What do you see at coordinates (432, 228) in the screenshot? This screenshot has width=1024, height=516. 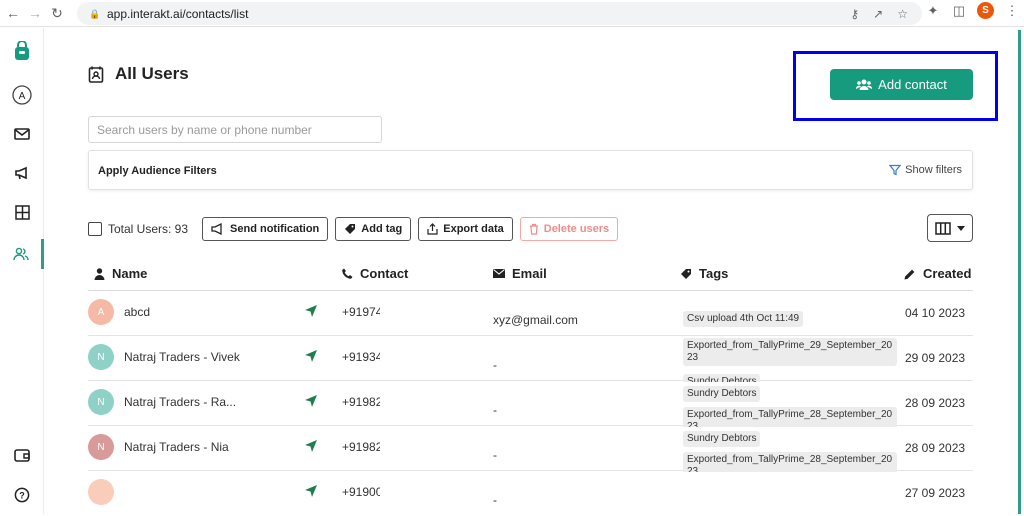 I see `export-icon` at bounding box center [432, 228].